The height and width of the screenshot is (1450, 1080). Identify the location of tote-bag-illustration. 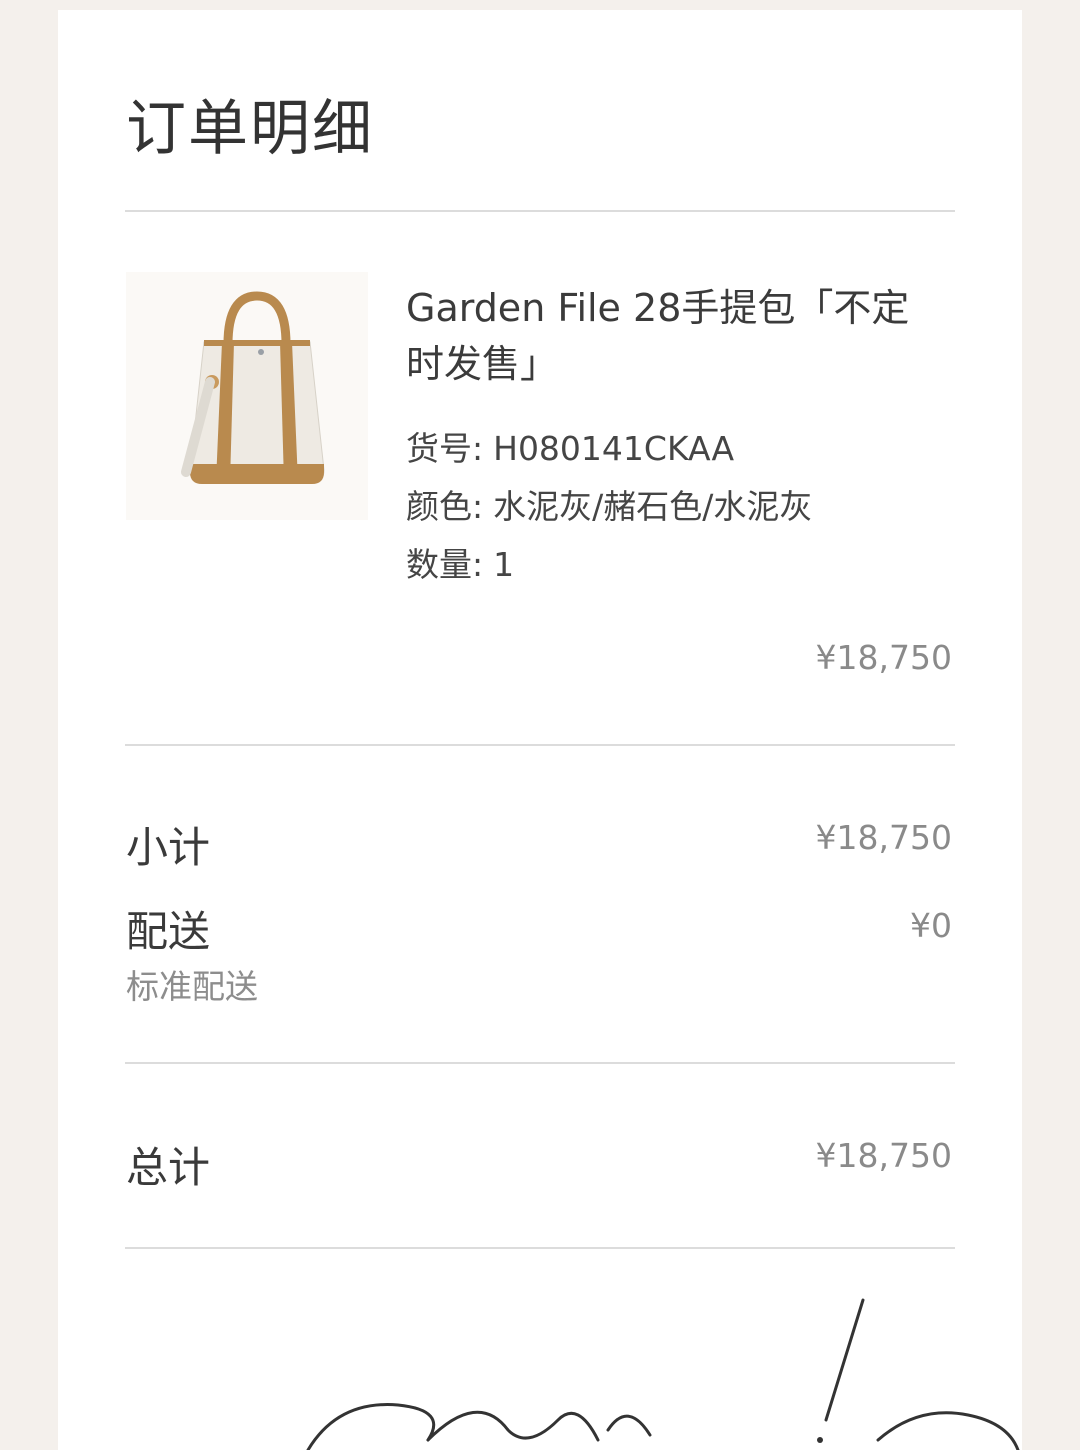
(253, 387).